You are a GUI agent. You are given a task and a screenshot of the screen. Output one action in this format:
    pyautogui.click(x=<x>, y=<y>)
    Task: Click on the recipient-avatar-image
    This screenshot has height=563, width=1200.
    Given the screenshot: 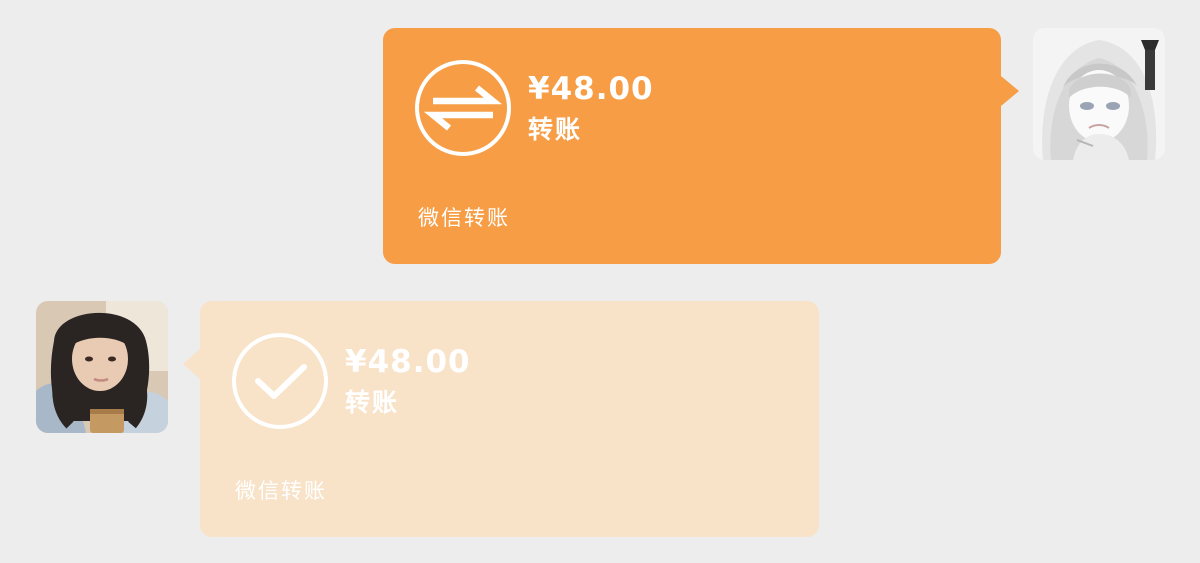 What is the action you would take?
    pyautogui.click(x=102, y=367)
    